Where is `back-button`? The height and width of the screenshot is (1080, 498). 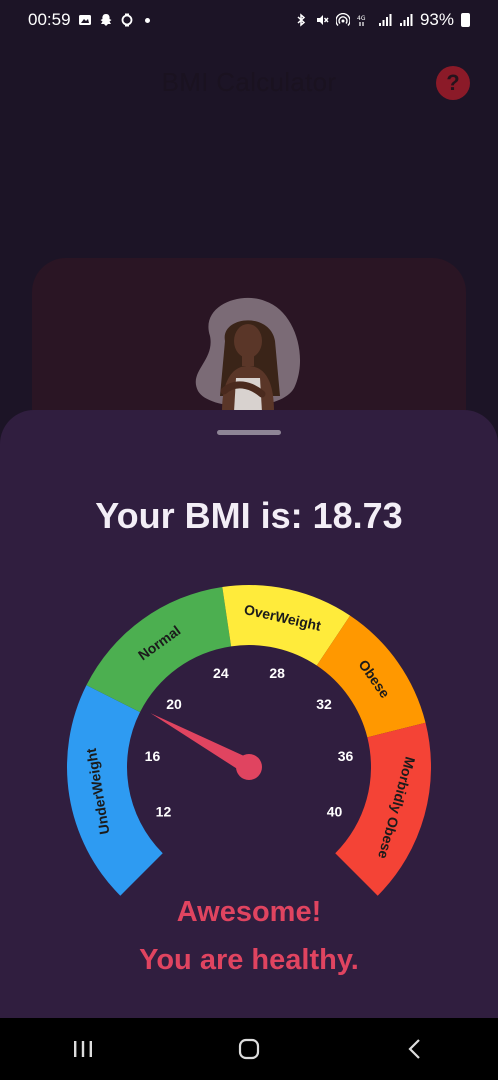
back-button is located at coordinates (415, 1049).